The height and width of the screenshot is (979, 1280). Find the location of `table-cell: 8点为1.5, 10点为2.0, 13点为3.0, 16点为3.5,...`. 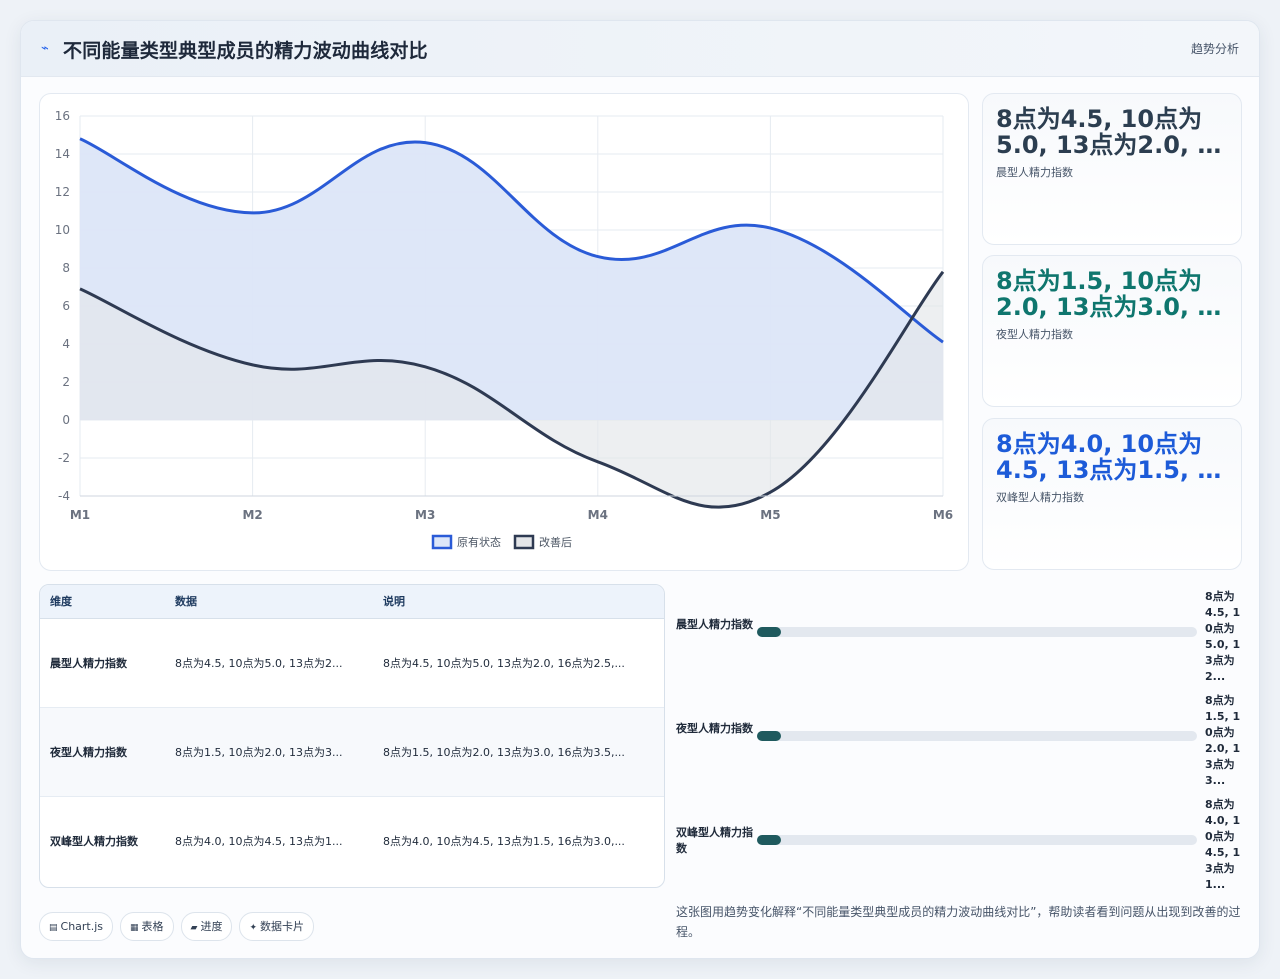

table-cell: 8点为1.5, 10点为2.0, 13点为3.0, 16点为3.5,... is located at coordinates (518, 751).